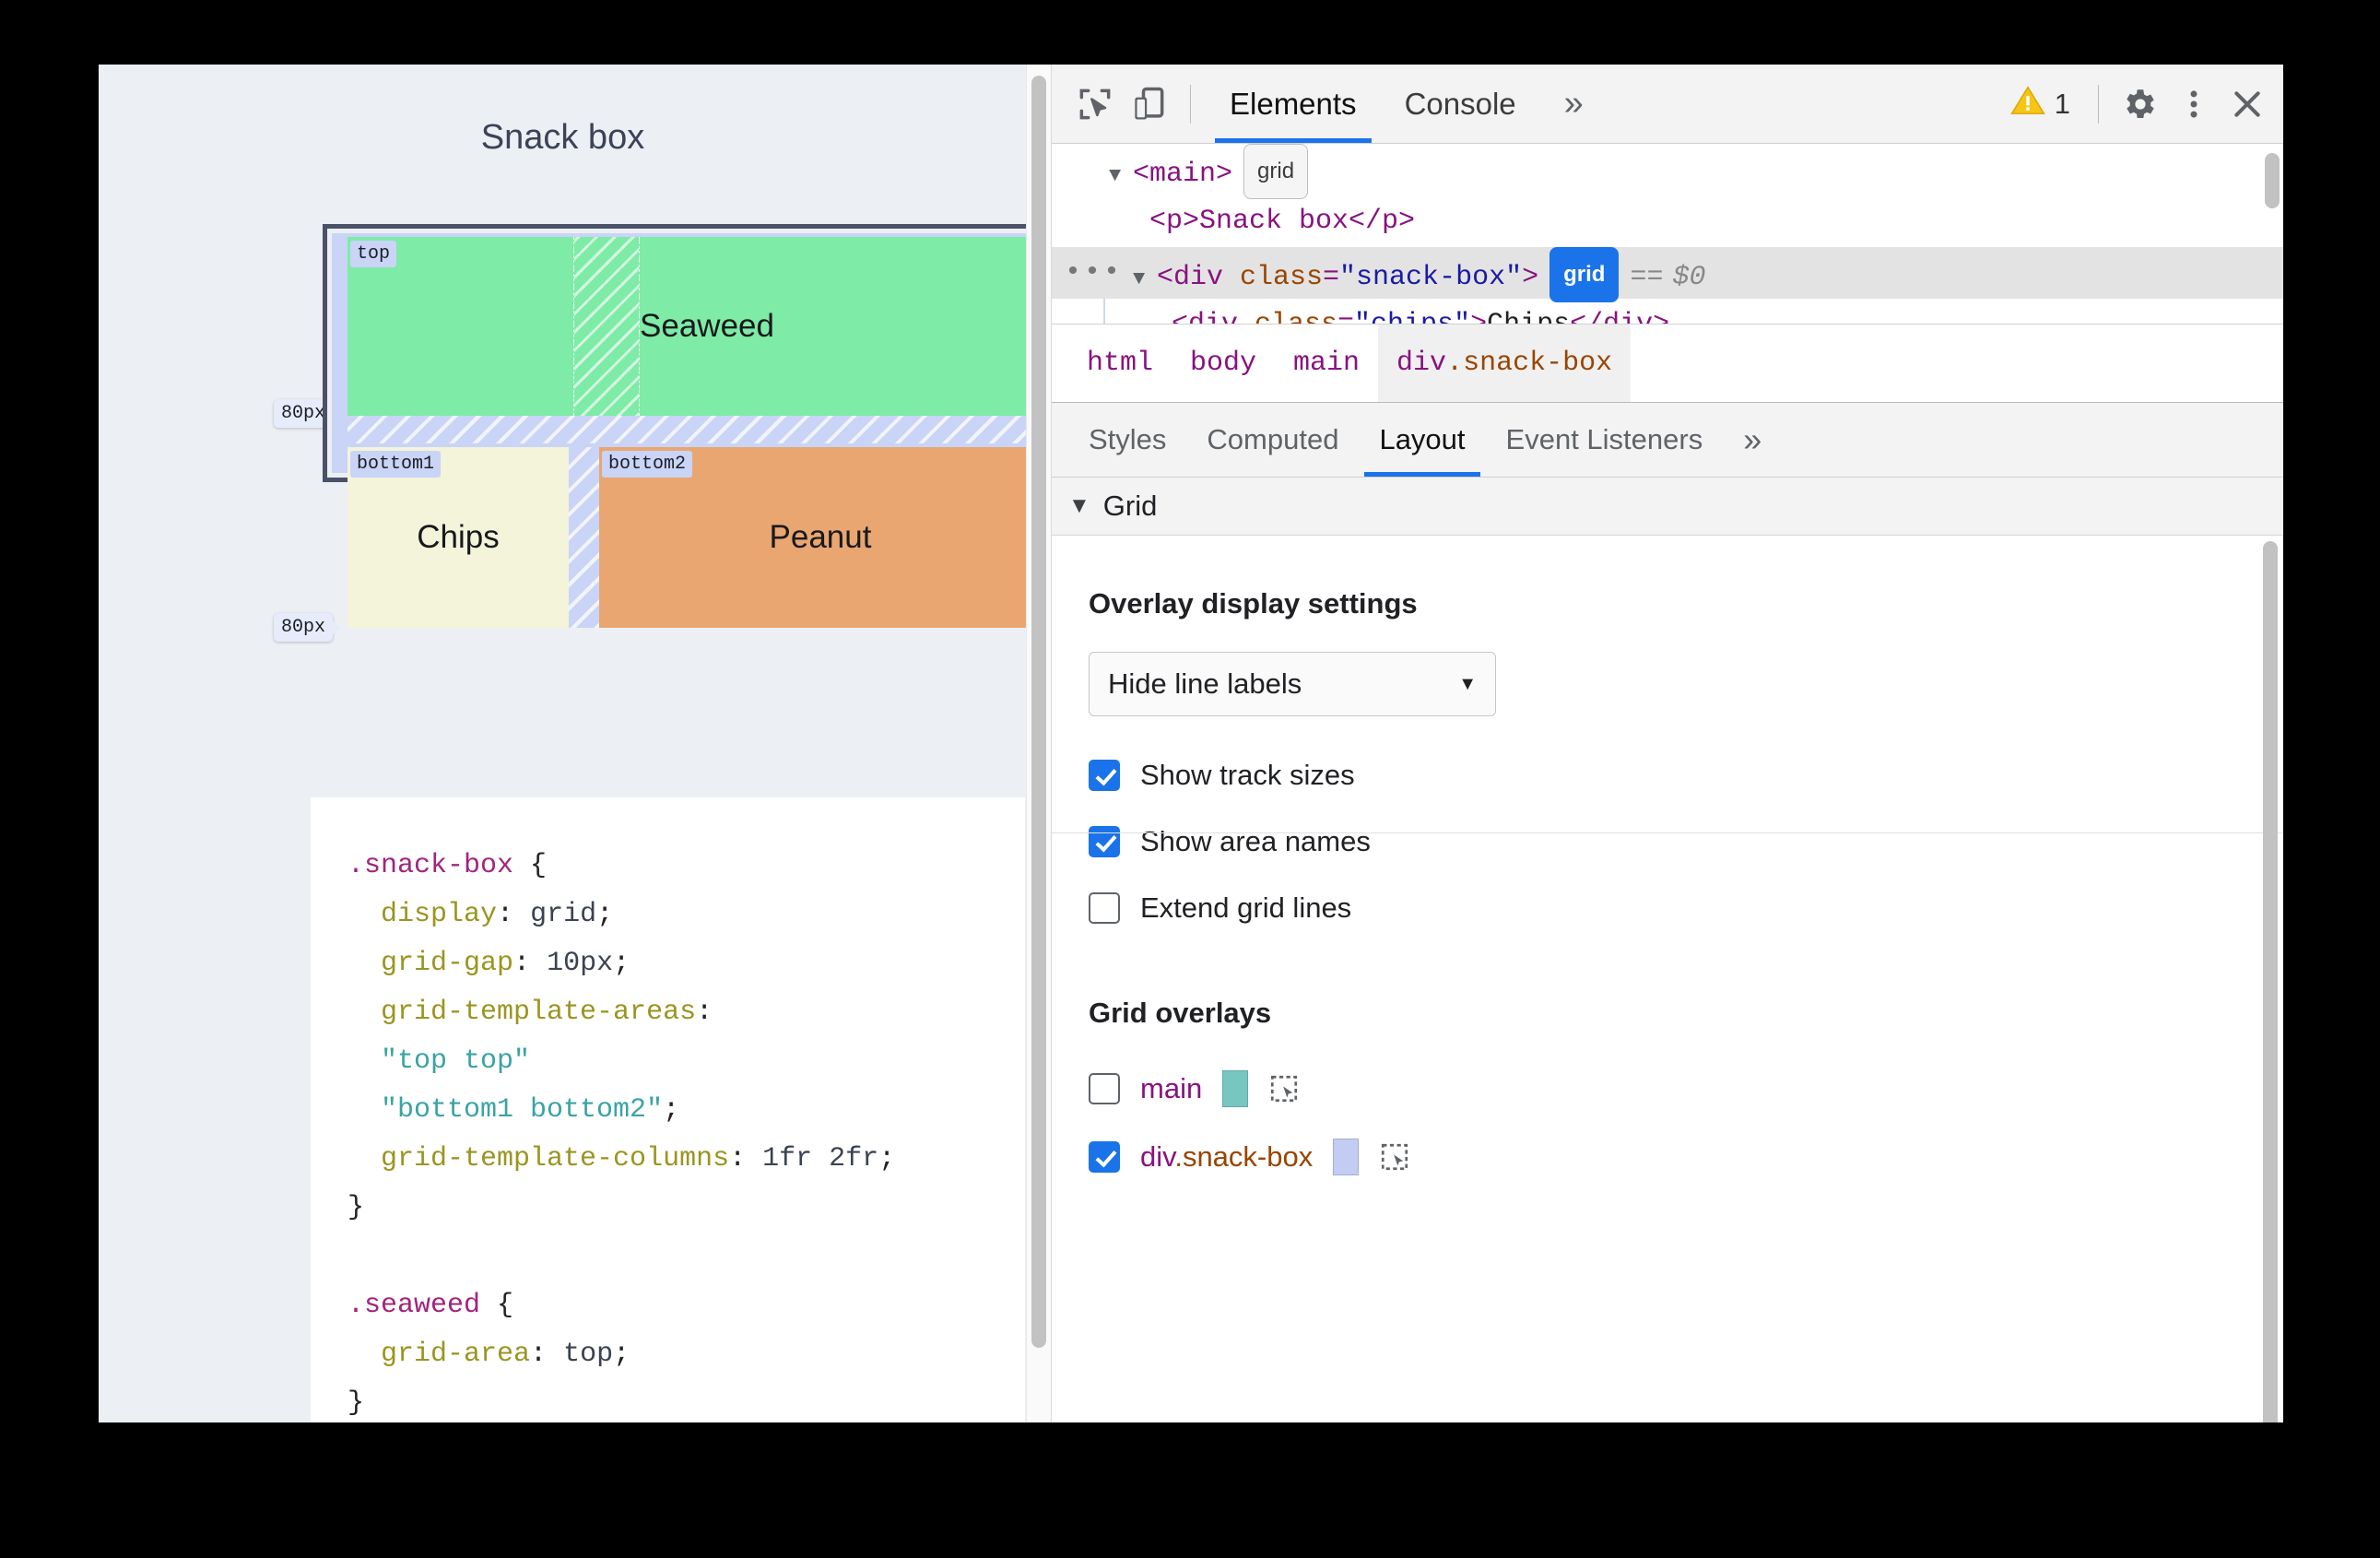 This screenshot has height=1558, width=2380. What do you see at coordinates (1247, 775) in the screenshot?
I see `checkbox-show-track-sizes-label: Show track sizes` at bounding box center [1247, 775].